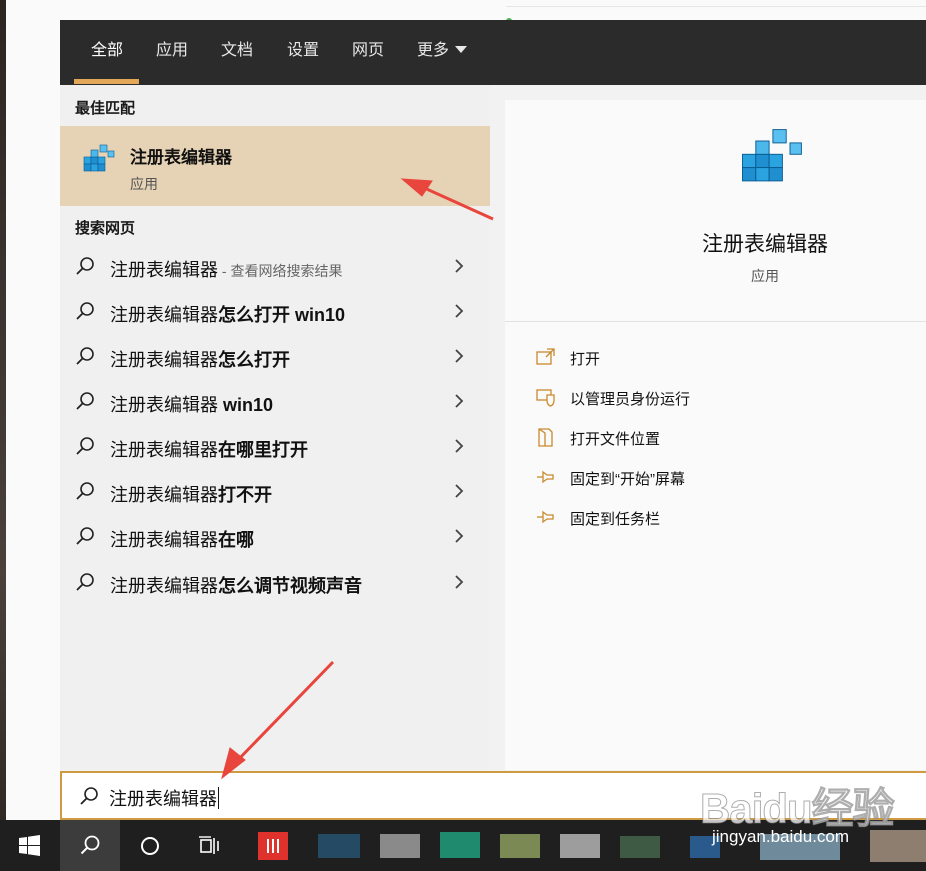 The height and width of the screenshot is (871, 926). I want to click on web-result-text: 注册表编辑器打不开, so click(191, 494).